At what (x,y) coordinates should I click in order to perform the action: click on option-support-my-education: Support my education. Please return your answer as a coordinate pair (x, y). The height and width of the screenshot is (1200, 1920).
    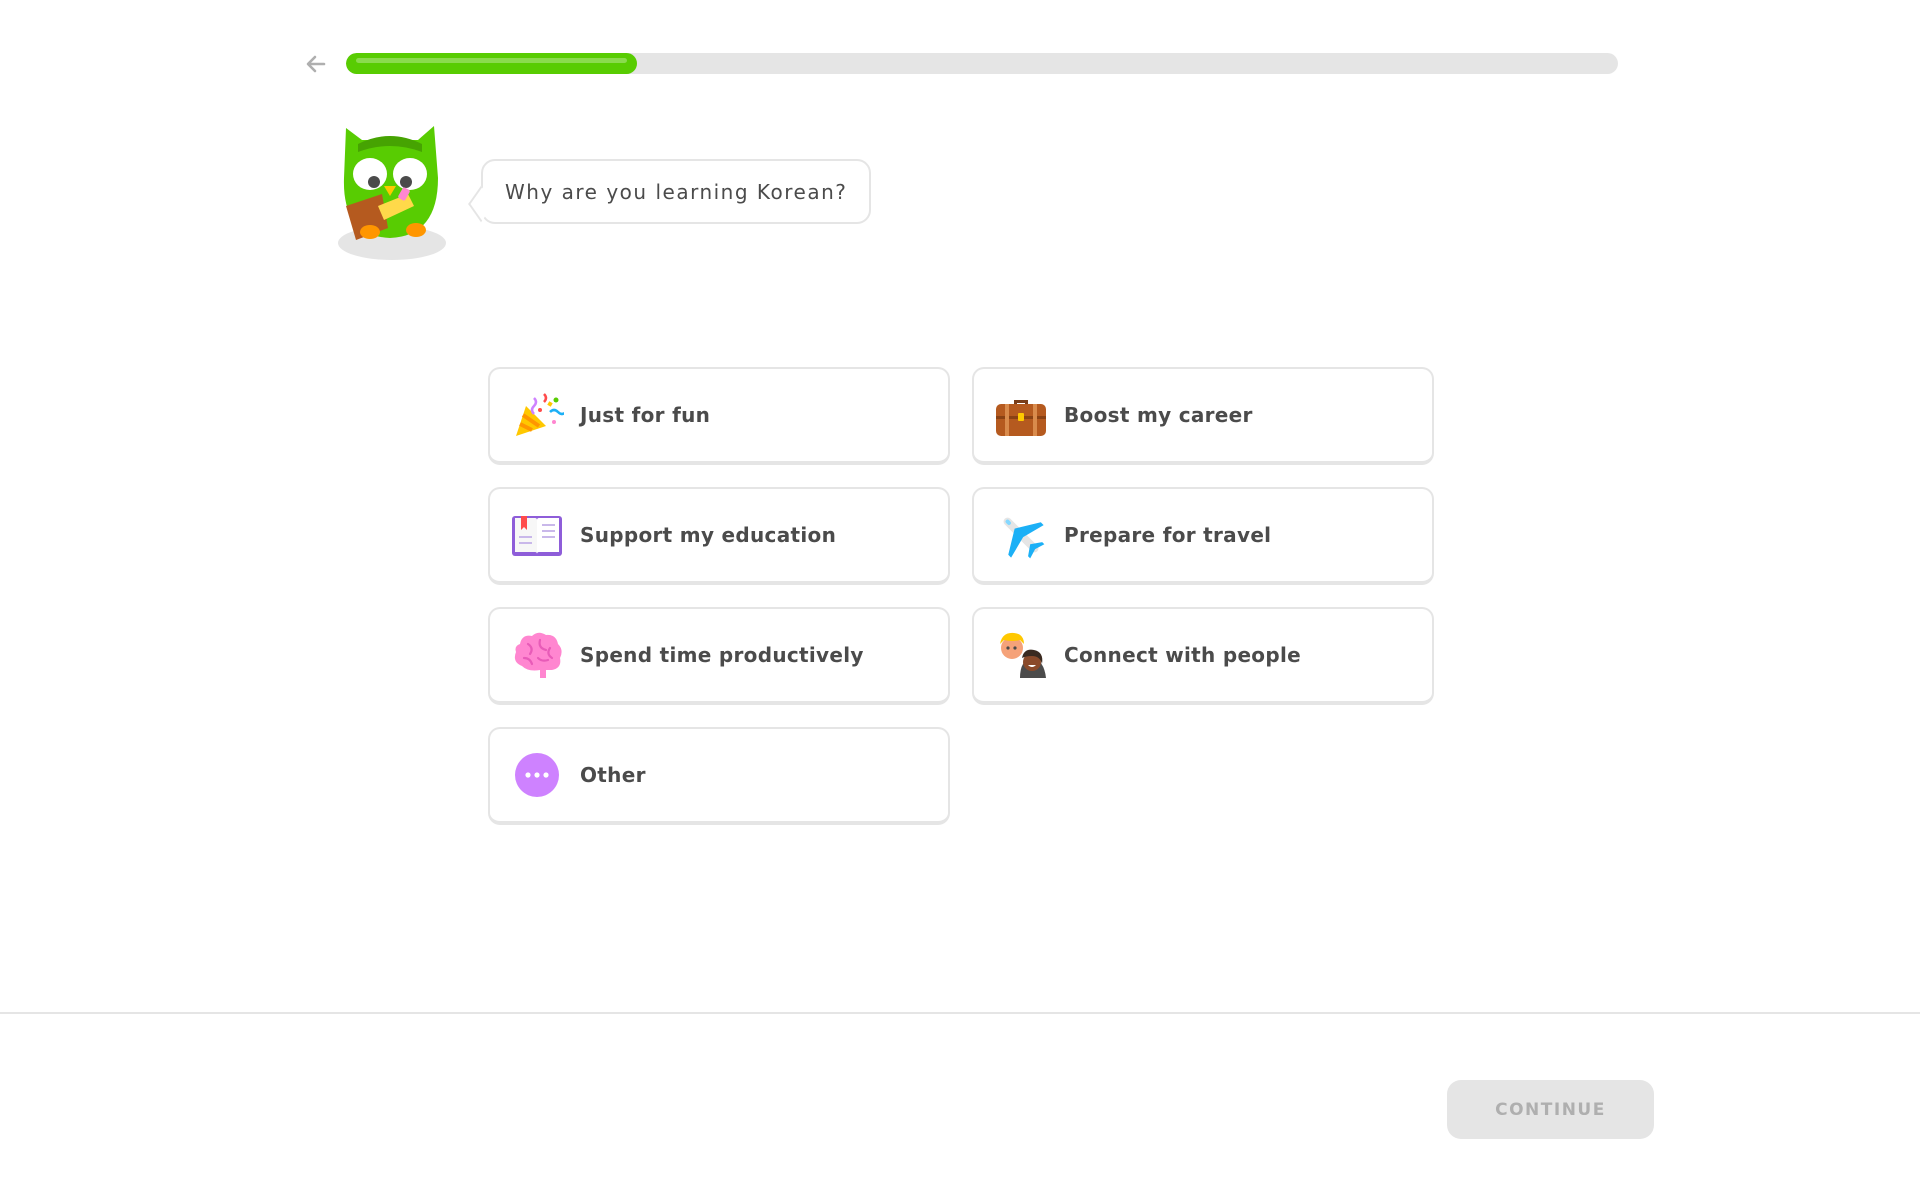
    Looking at the image, I should click on (719, 536).